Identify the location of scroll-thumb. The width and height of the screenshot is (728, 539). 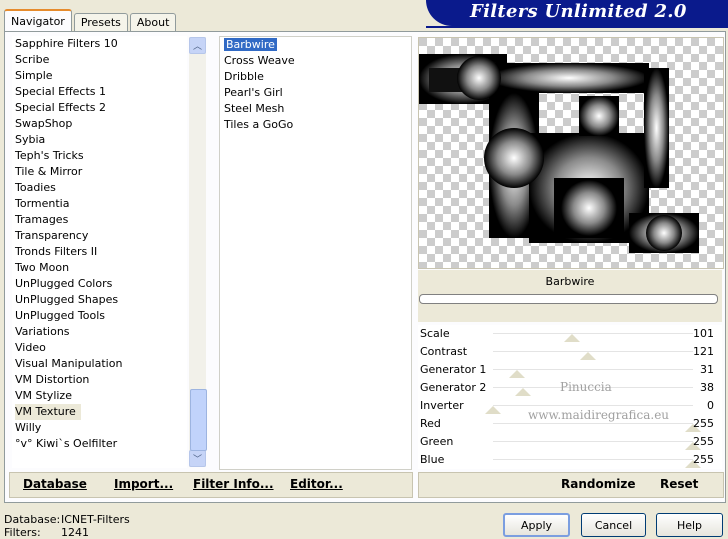
(198, 420).